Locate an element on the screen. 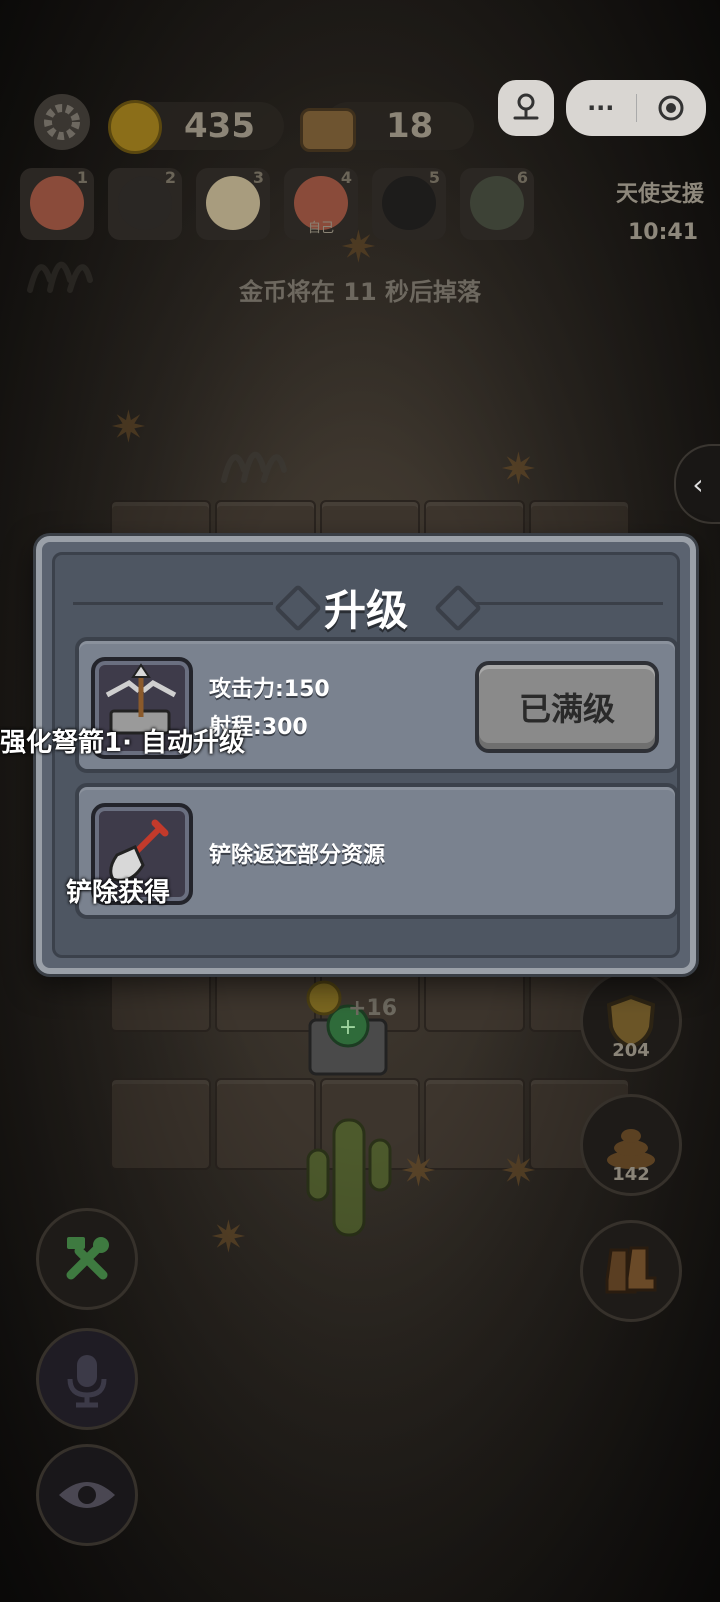  upgrade-overlay-label: 强化弩箭1· 自动升级 is located at coordinates (123, 743).